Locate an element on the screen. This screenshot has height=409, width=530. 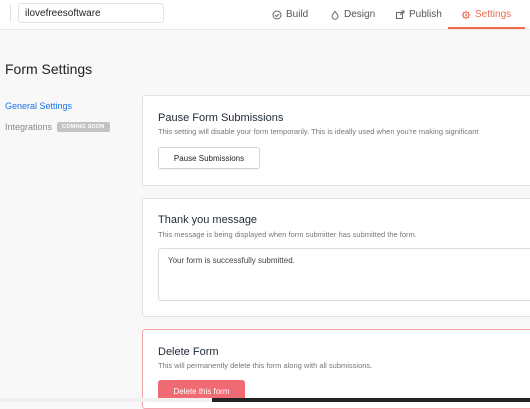
sidebar-item-integrations: Integrations COMING SOON is located at coordinates (57, 127).